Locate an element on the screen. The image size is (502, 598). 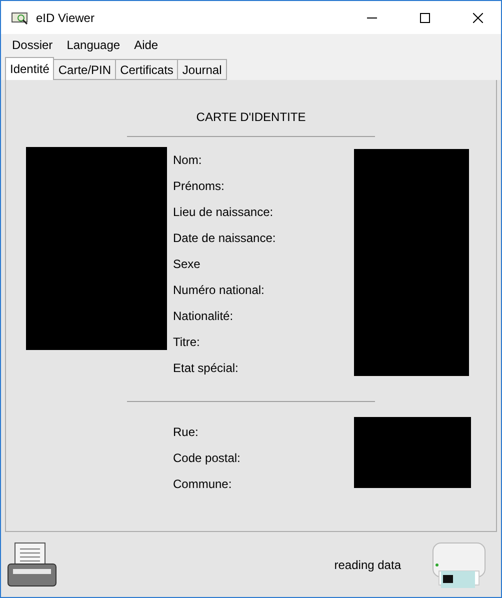
tab: Carte/PIN is located at coordinates (84, 69).